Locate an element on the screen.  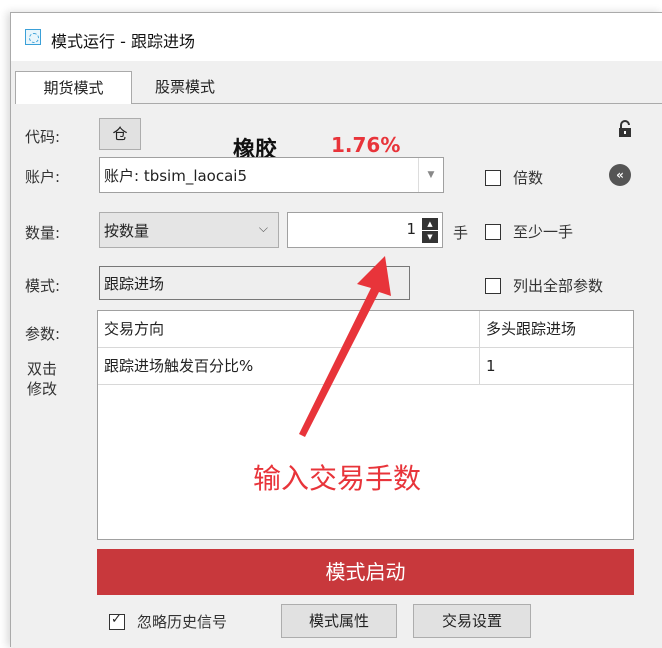
multiple-checkbox is located at coordinates (493, 178).